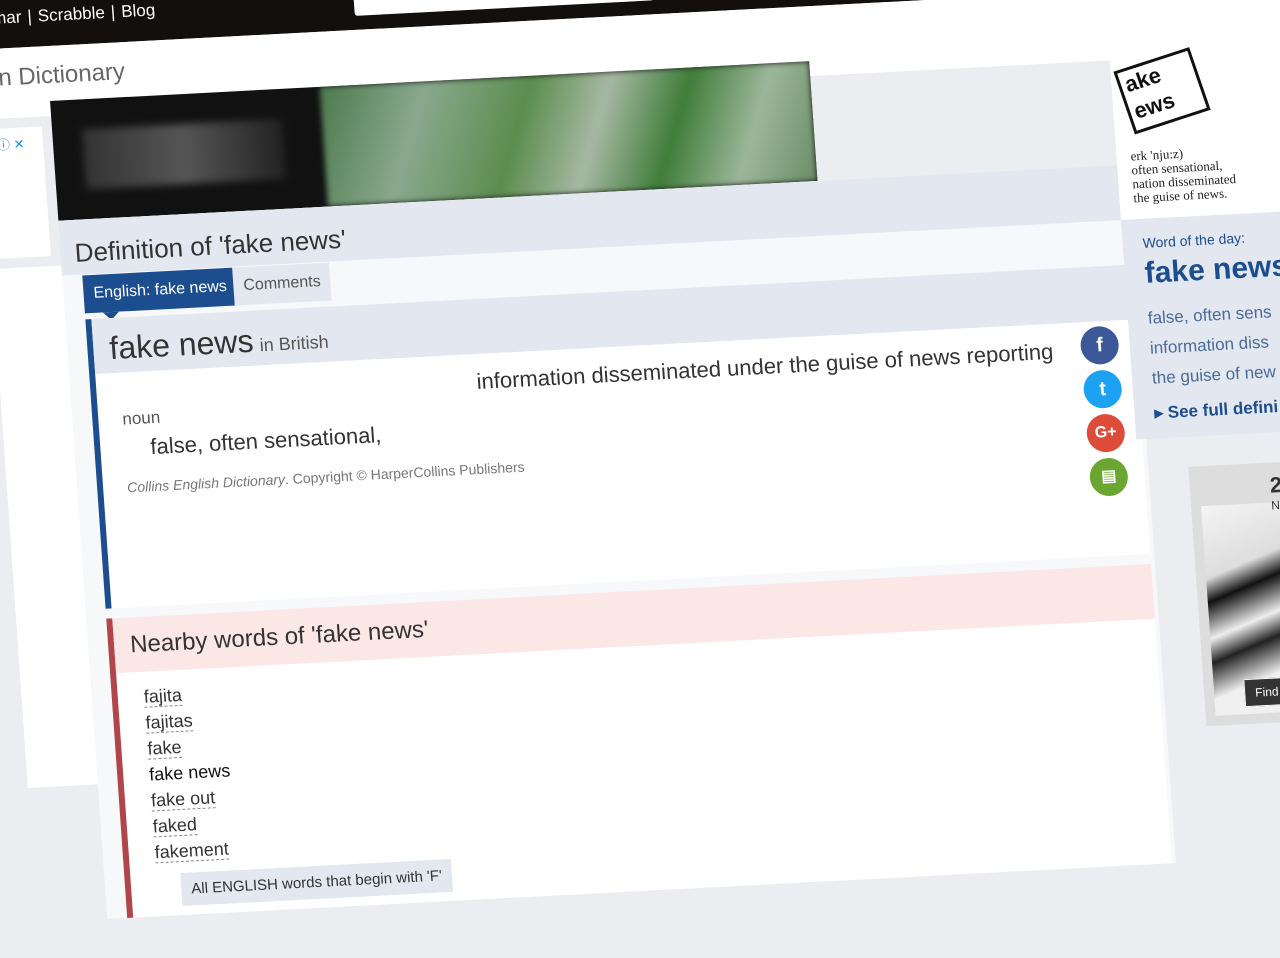 Image resolution: width=1280 pixels, height=958 pixels. I want to click on nearby-word: fake out, so click(183, 799).